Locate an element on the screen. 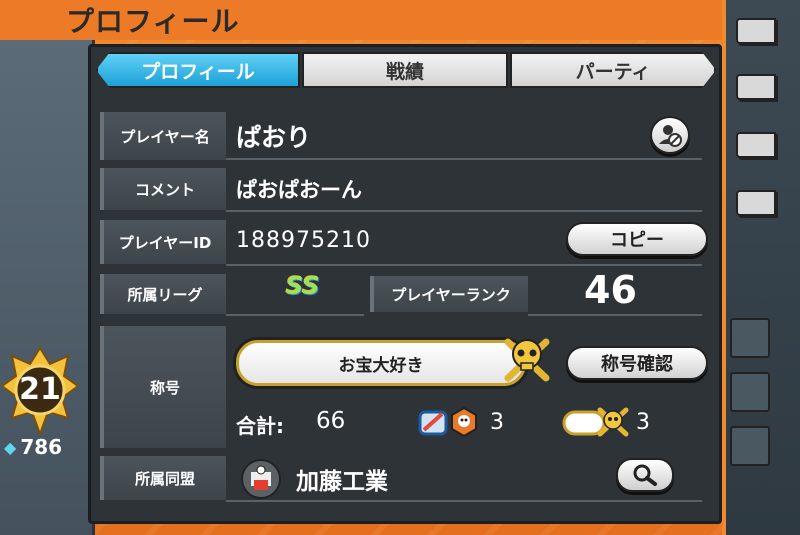  alliance-name: 加藤工業 is located at coordinates (342, 482).